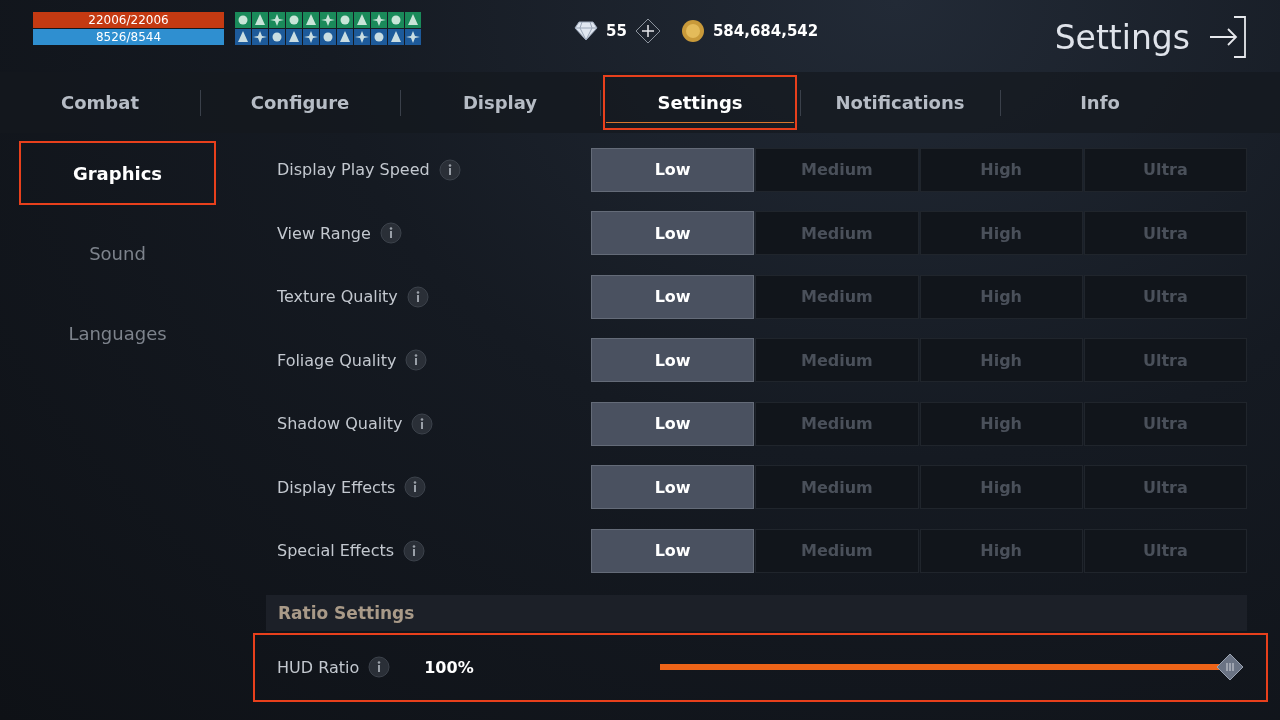 The width and height of the screenshot is (1280, 720). Describe the element at coordinates (449, 667) in the screenshot. I see `slider-reading: 100%` at that location.